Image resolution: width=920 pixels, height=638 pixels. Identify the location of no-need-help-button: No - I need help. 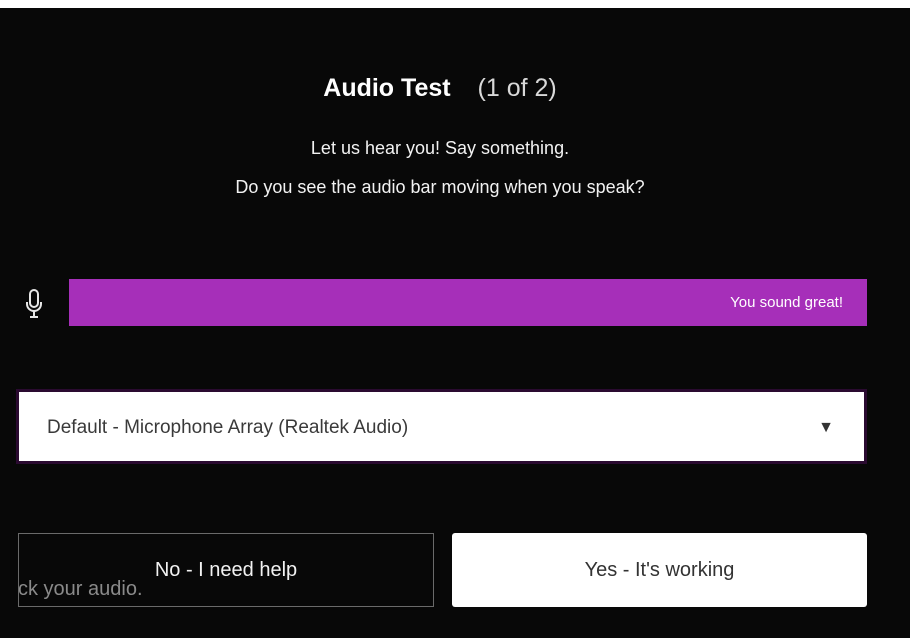
(226, 570).